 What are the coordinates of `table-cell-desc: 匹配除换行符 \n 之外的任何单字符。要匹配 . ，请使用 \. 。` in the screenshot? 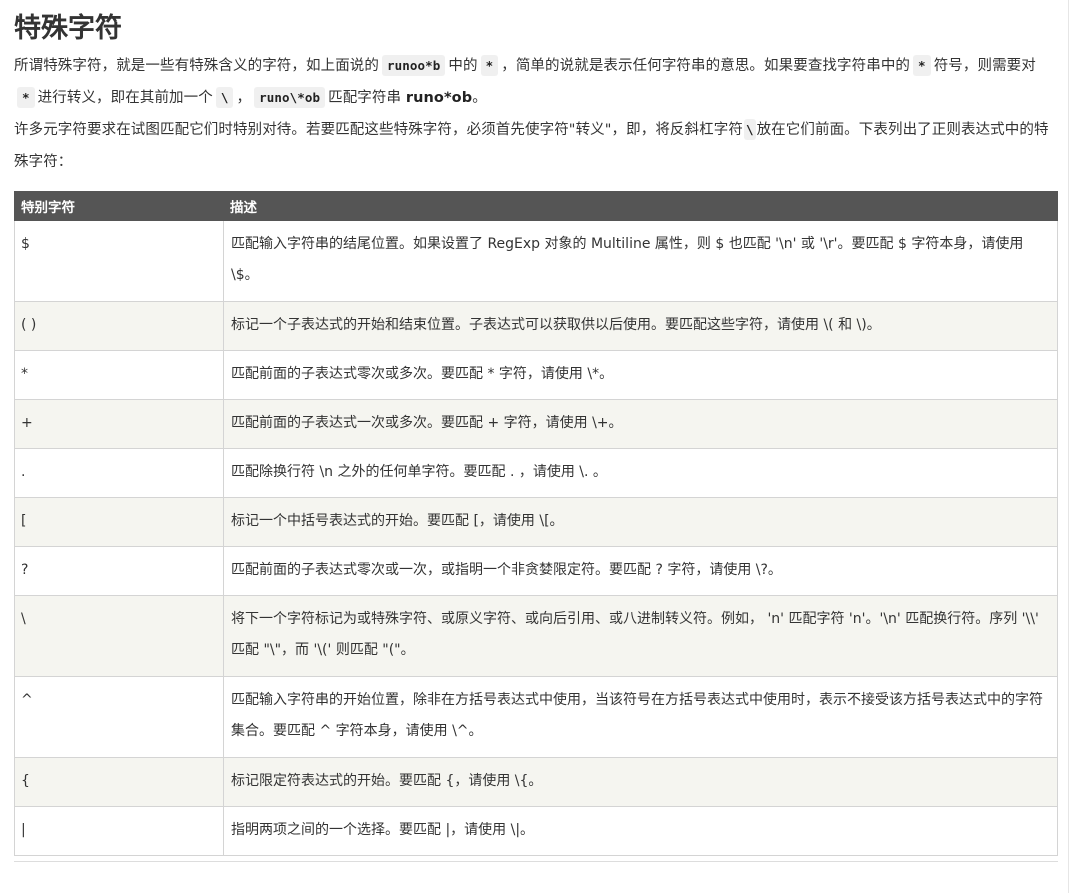 It's located at (640, 473).